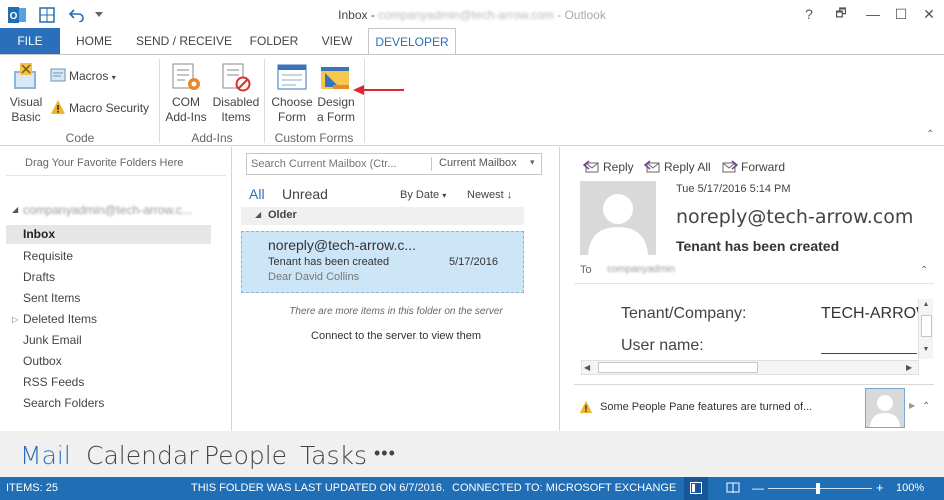 The image size is (944, 500). What do you see at coordinates (58, 75) in the screenshot?
I see `macros-icon` at bounding box center [58, 75].